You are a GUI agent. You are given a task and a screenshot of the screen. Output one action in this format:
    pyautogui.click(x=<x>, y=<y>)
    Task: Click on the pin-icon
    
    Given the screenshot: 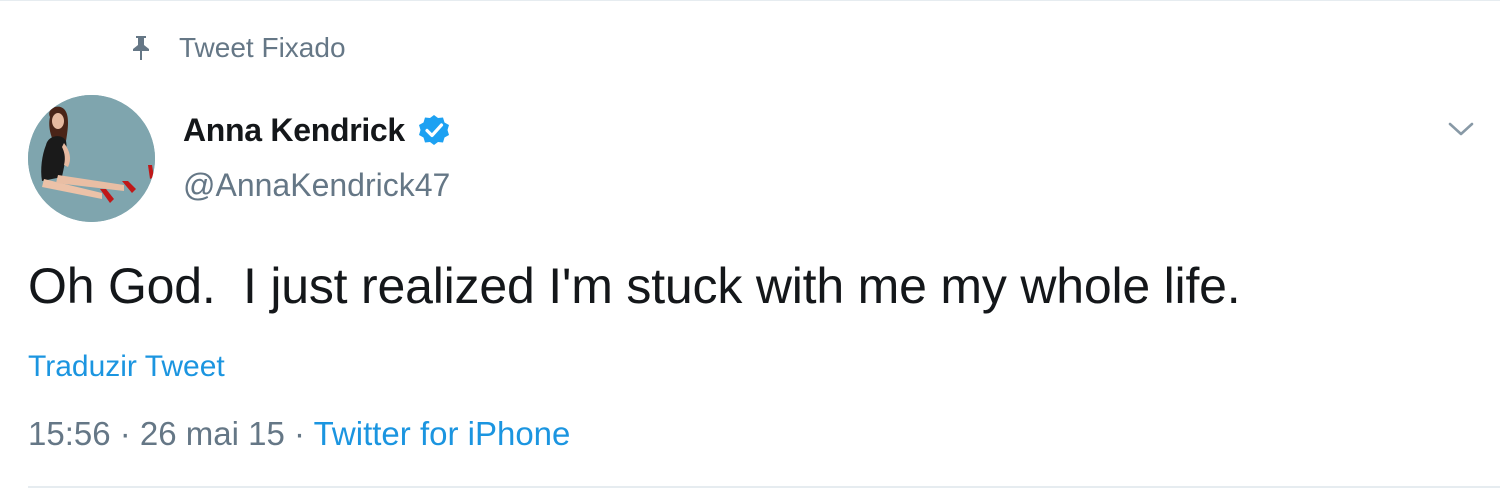 What is the action you would take?
    pyautogui.click(x=141, y=48)
    